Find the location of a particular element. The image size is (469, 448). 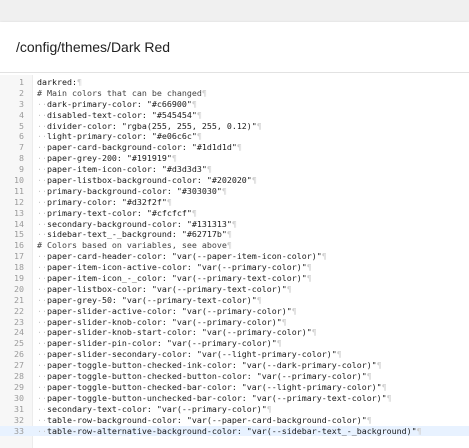

line-text: # Main colors that can be changed¶ is located at coordinates (122, 93).